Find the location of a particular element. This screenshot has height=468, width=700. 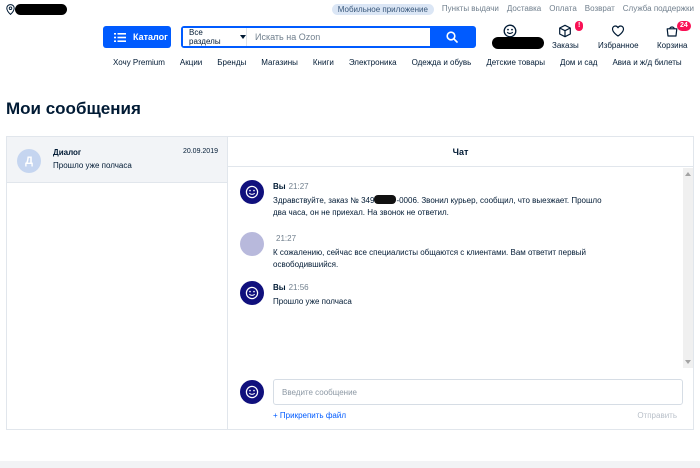

city-redacted is located at coordinates (41, 9).